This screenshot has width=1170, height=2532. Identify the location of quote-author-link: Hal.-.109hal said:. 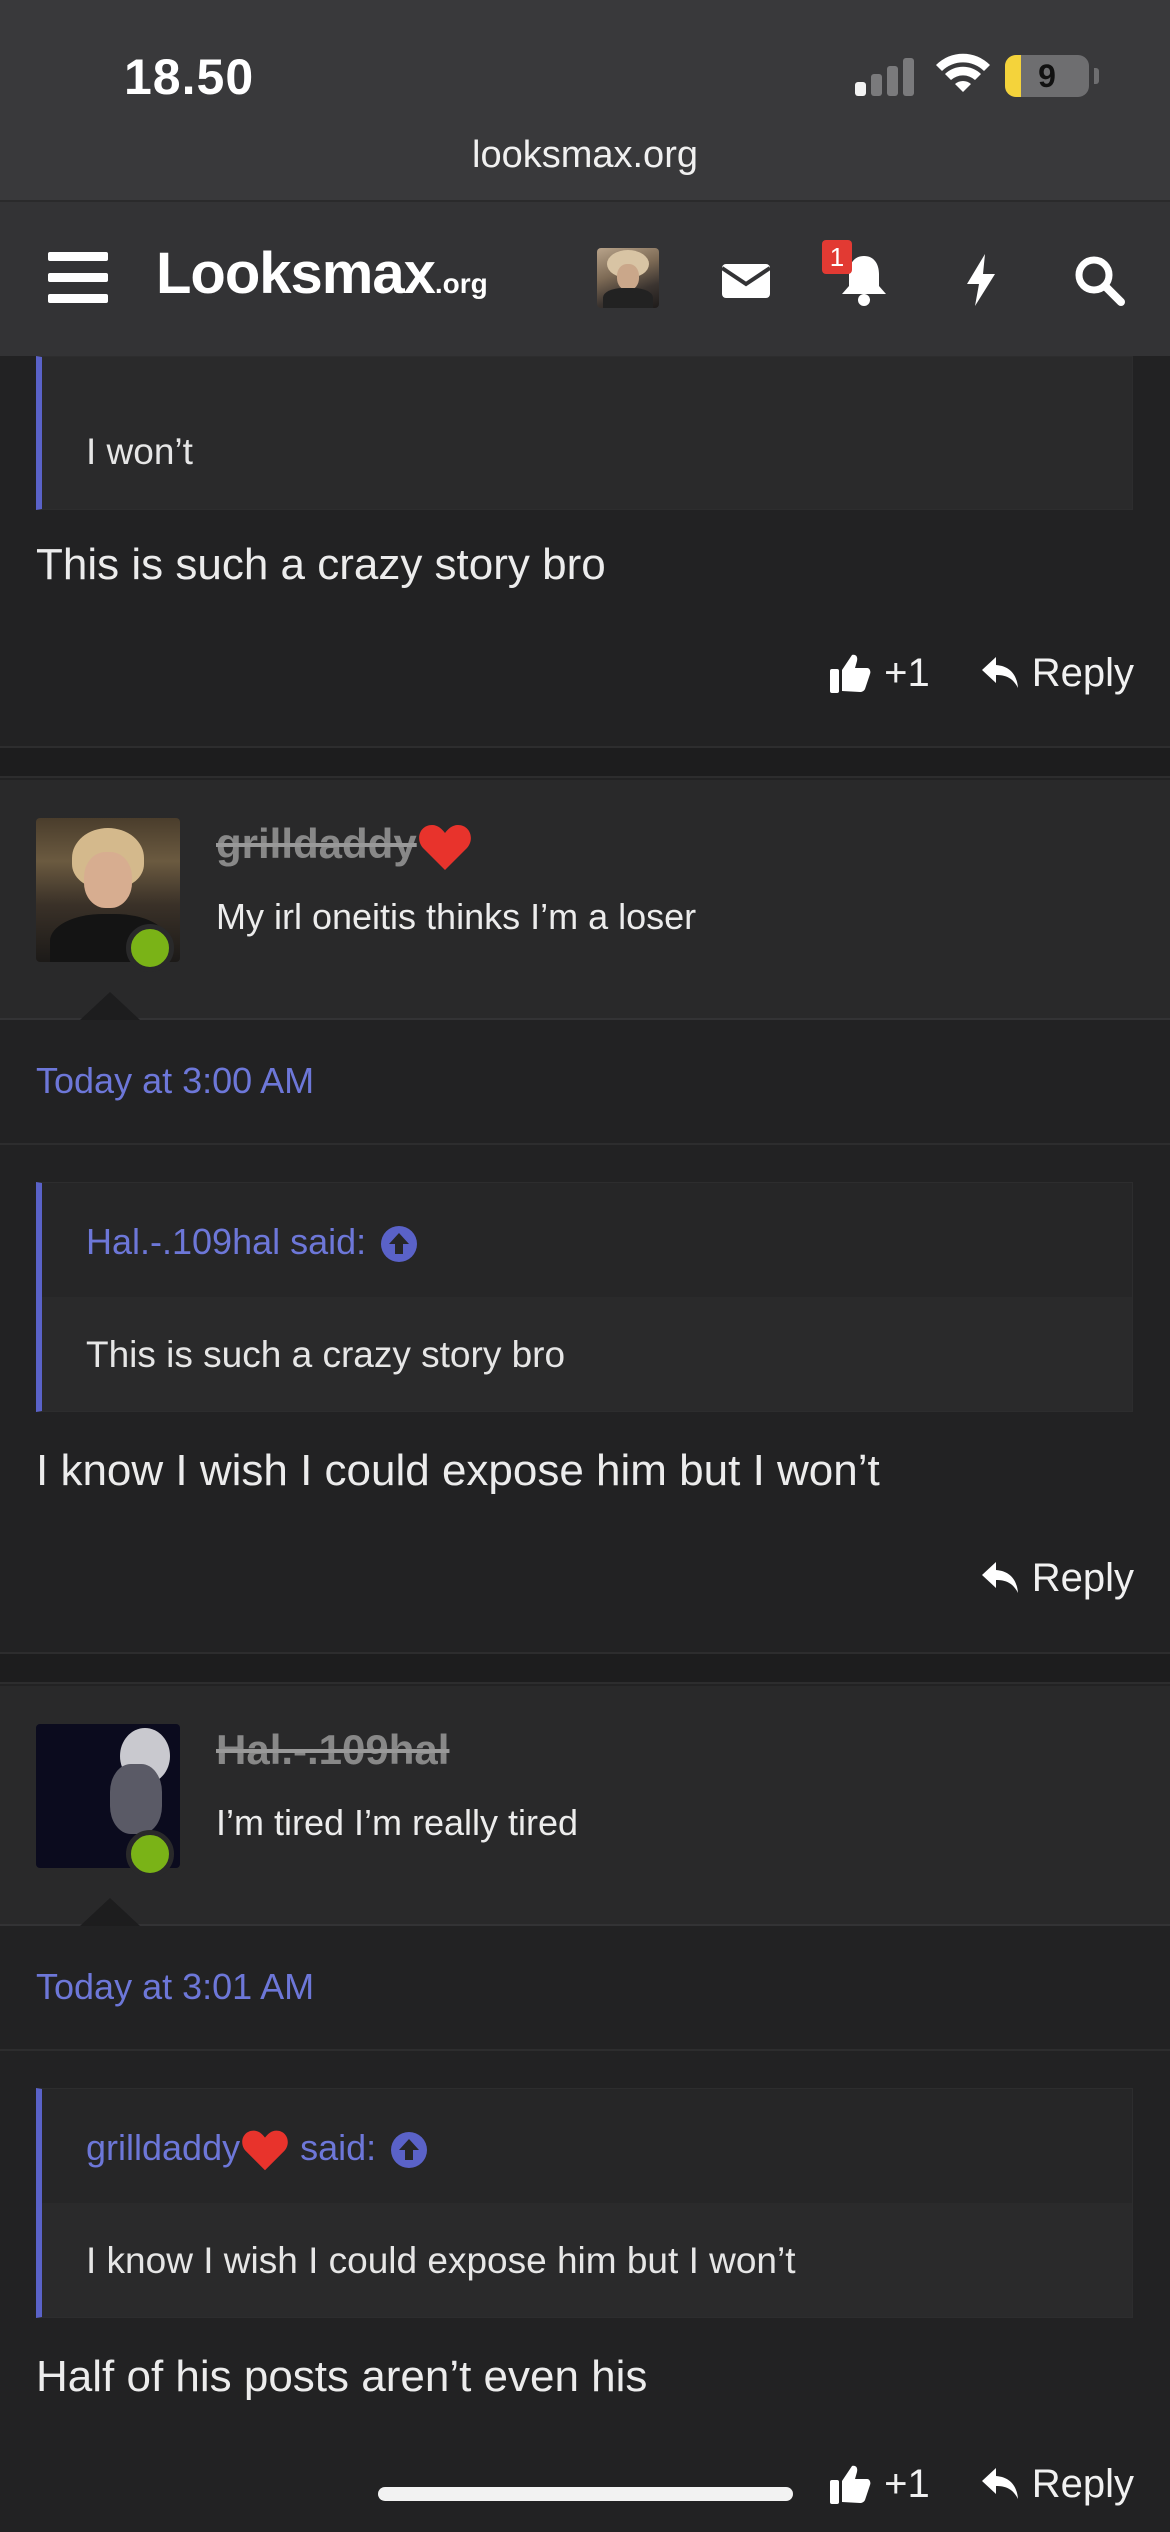
(252, 1242).